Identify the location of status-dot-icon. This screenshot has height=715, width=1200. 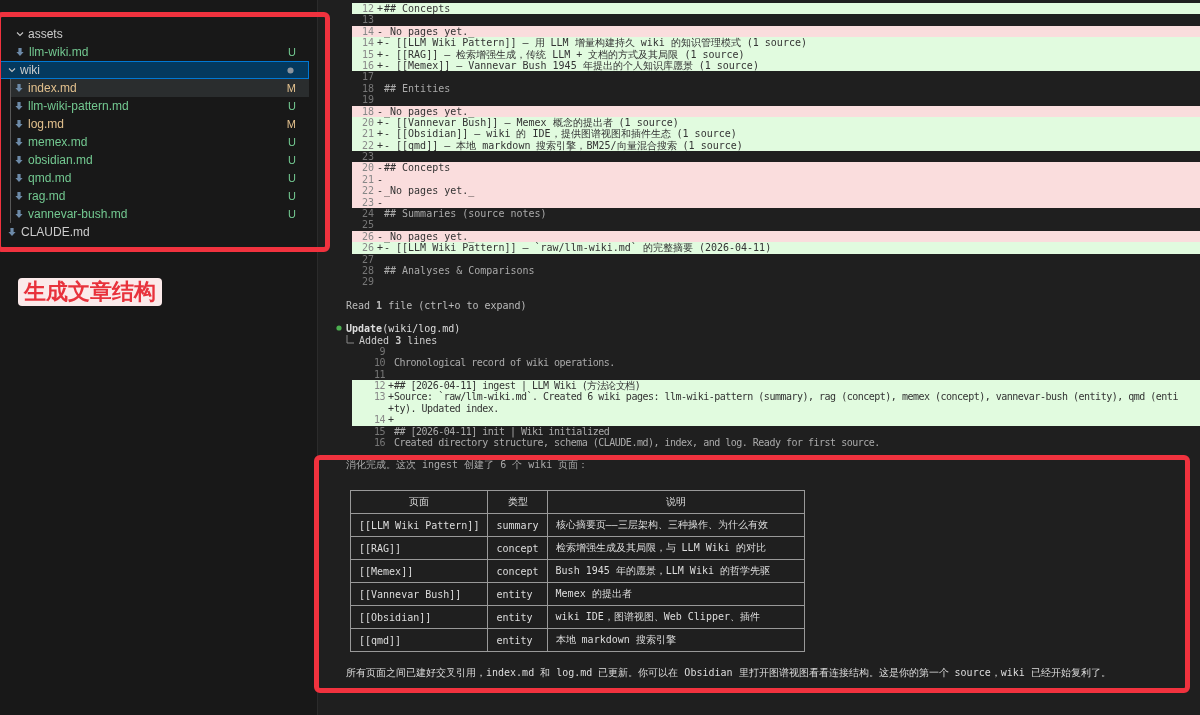
(339, 328).